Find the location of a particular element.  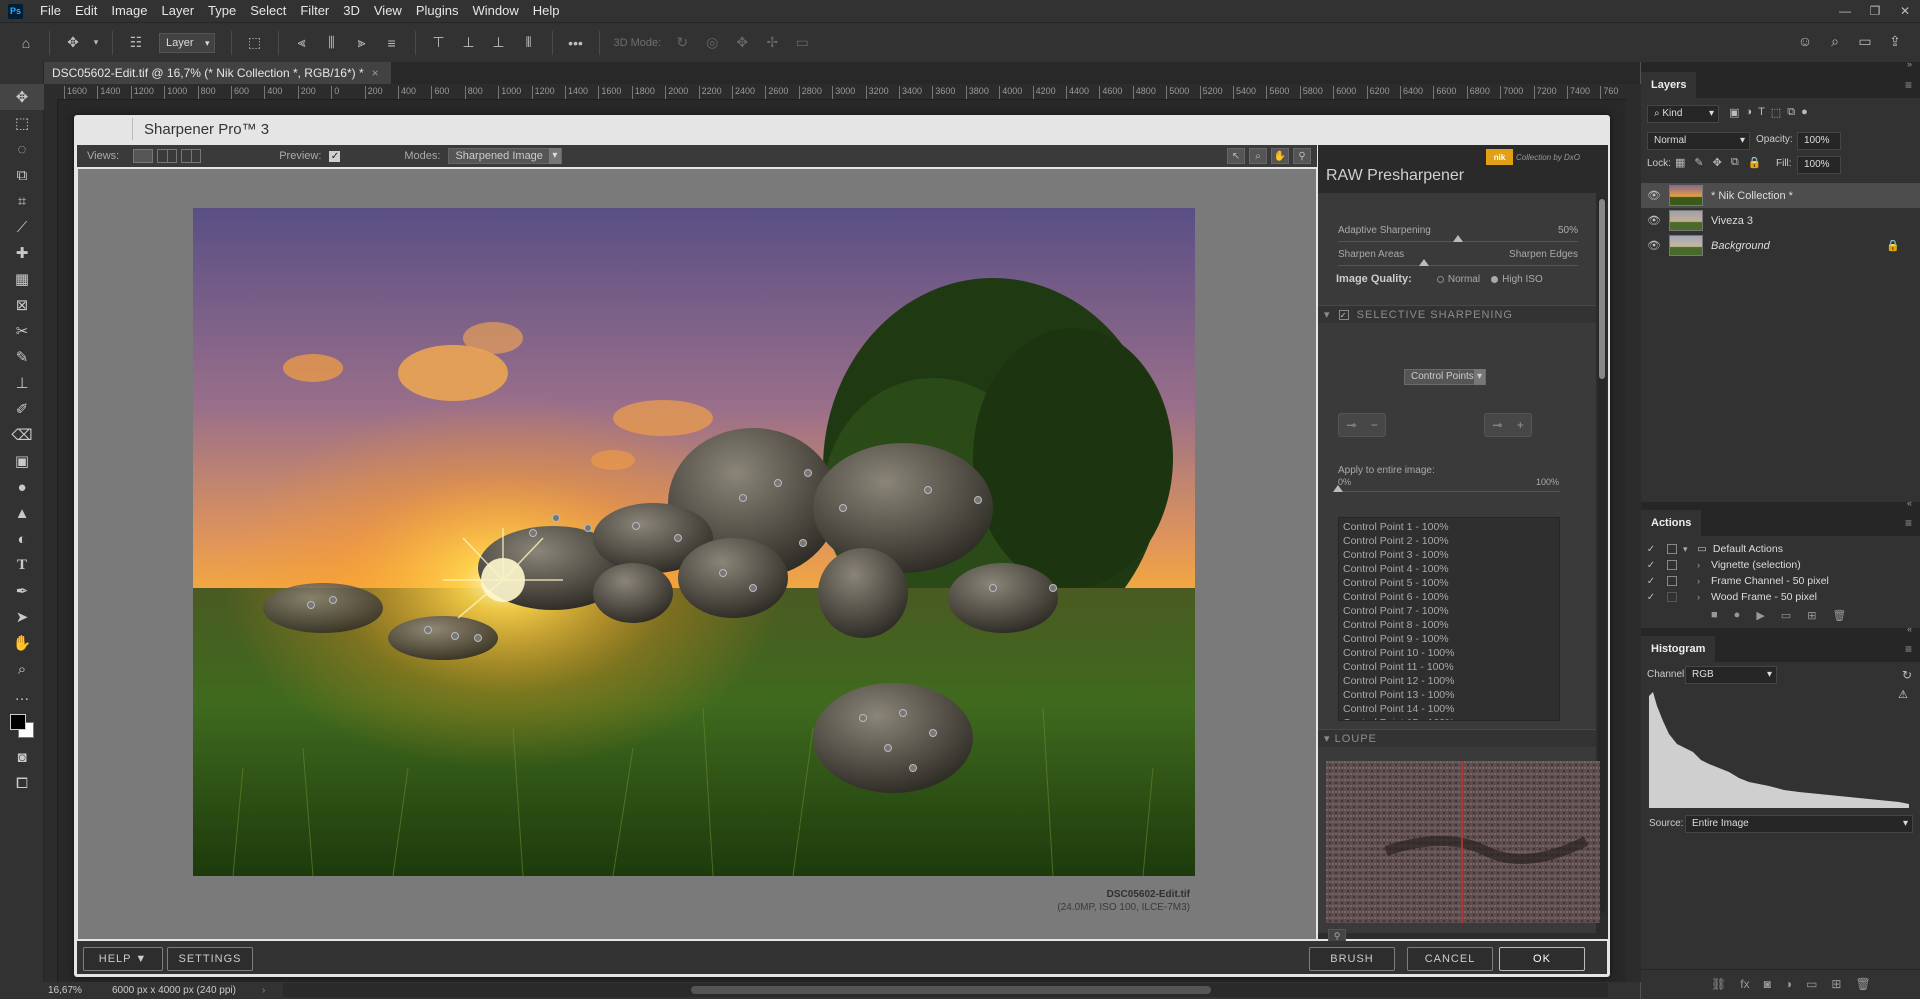

menu-plugins: Plugins is located at coordinates (437, 11).